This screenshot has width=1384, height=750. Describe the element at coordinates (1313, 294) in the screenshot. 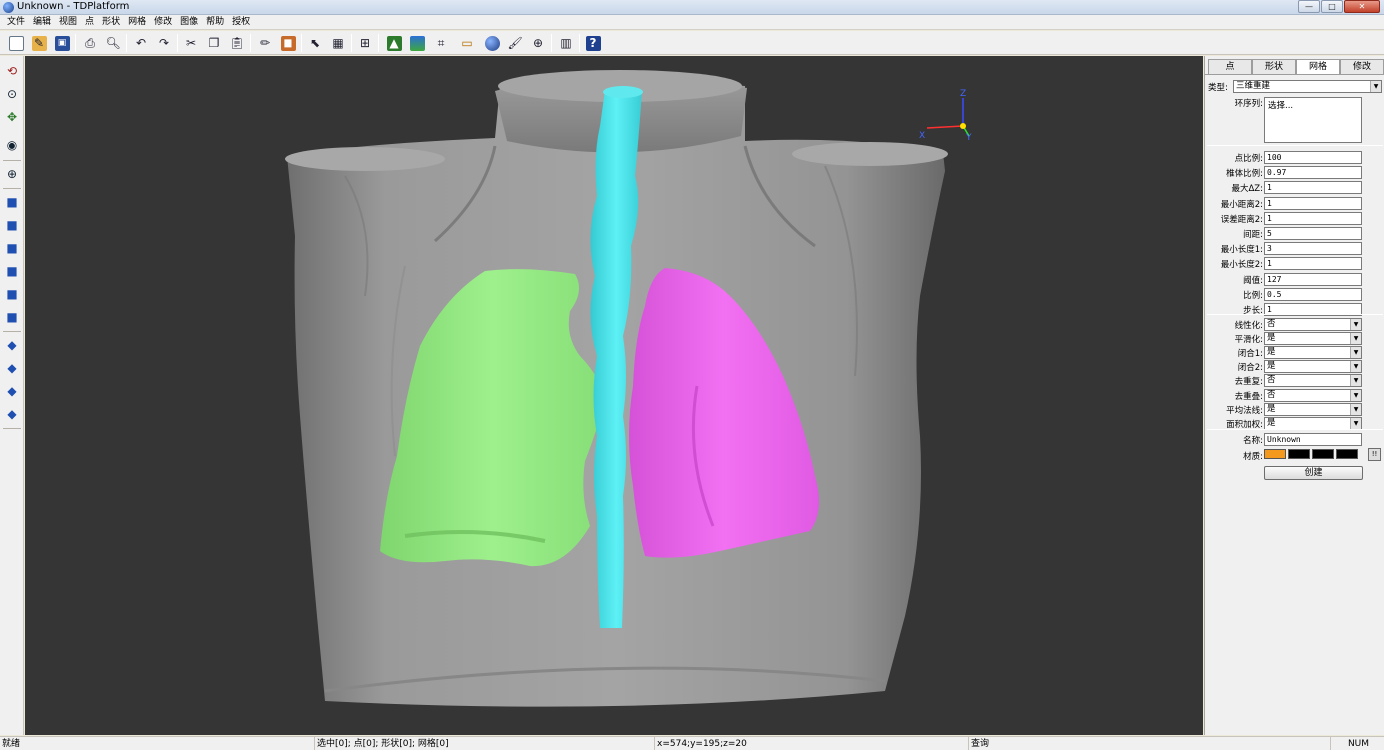

I see `param-input: 0.5` at that location.